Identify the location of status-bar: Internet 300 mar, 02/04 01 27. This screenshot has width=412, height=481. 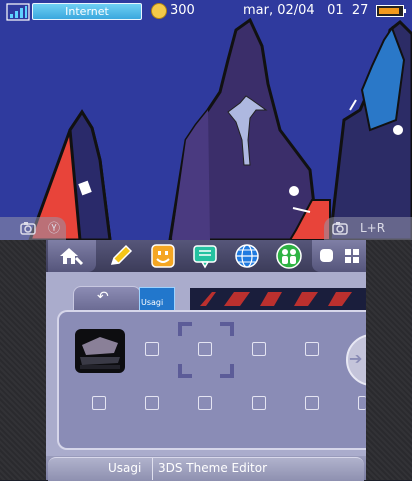
(206, 12).